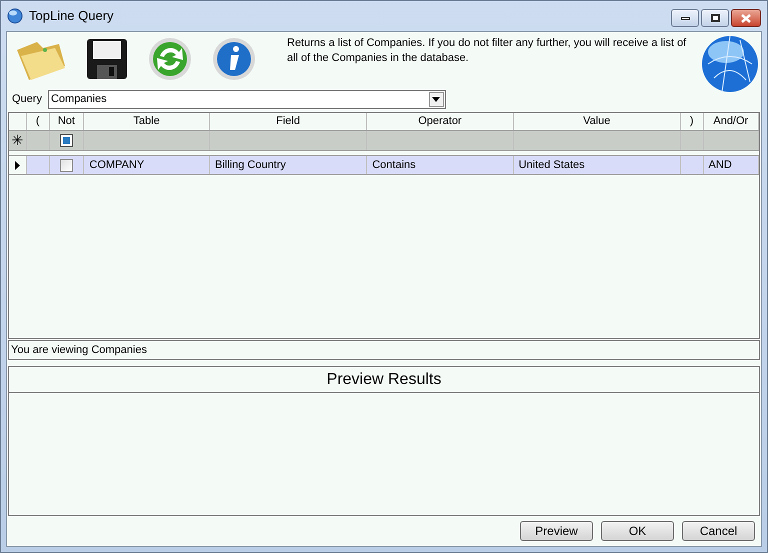 The height and width of the screenshot is (553, 768). Describe the element at coordinates (730, 64) in the screenshot. I see `globe-icon` at that location.